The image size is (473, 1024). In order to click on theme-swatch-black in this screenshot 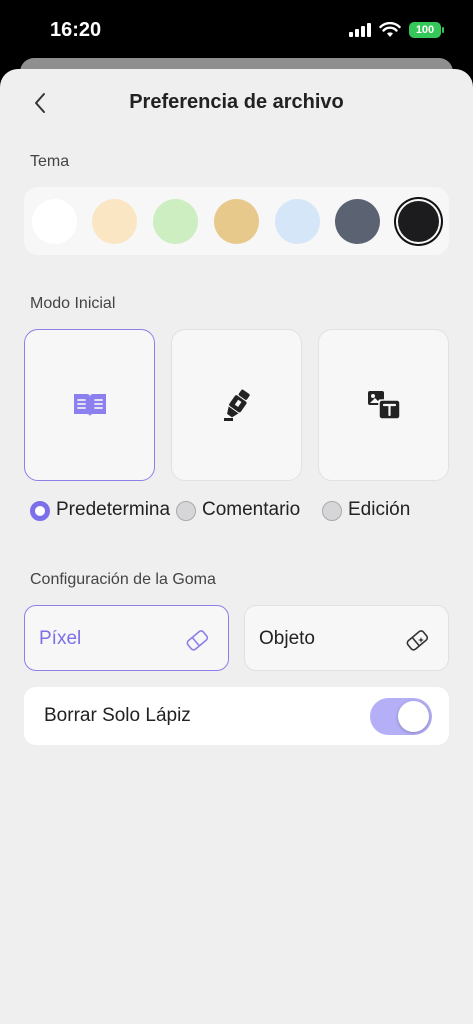, I will do `click(418, 221)`.